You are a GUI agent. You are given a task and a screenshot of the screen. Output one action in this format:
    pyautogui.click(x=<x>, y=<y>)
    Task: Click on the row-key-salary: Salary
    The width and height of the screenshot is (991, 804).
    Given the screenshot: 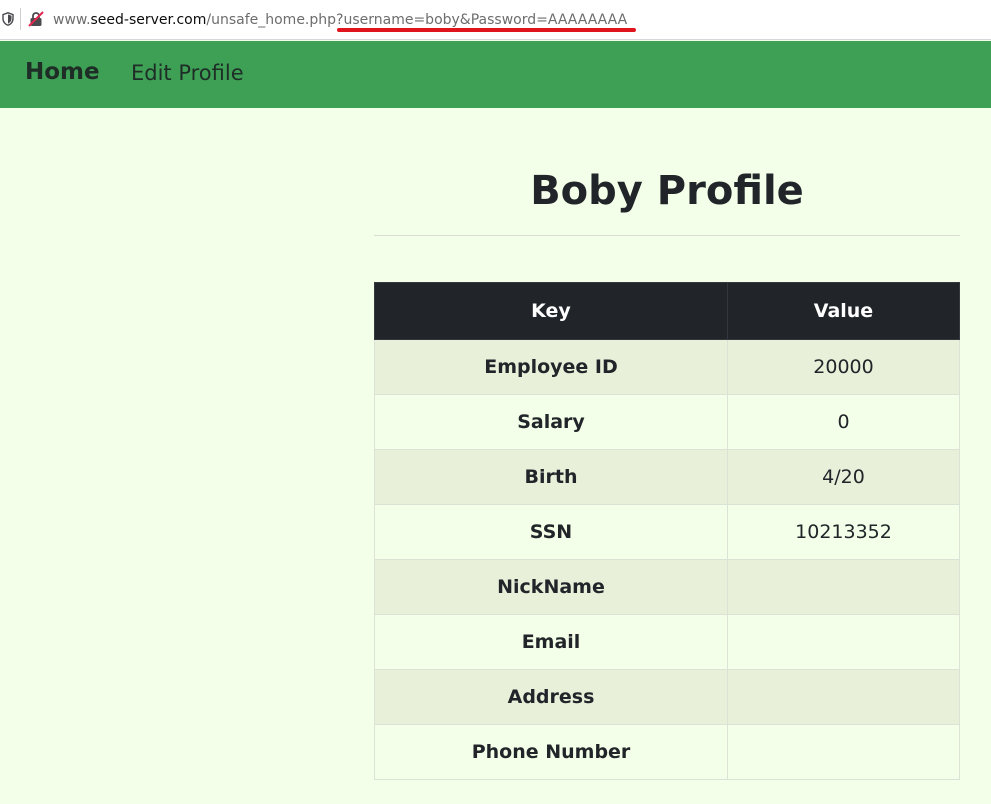 What is the action you would take?
    pyautogui.click(x=551, y=422)
    